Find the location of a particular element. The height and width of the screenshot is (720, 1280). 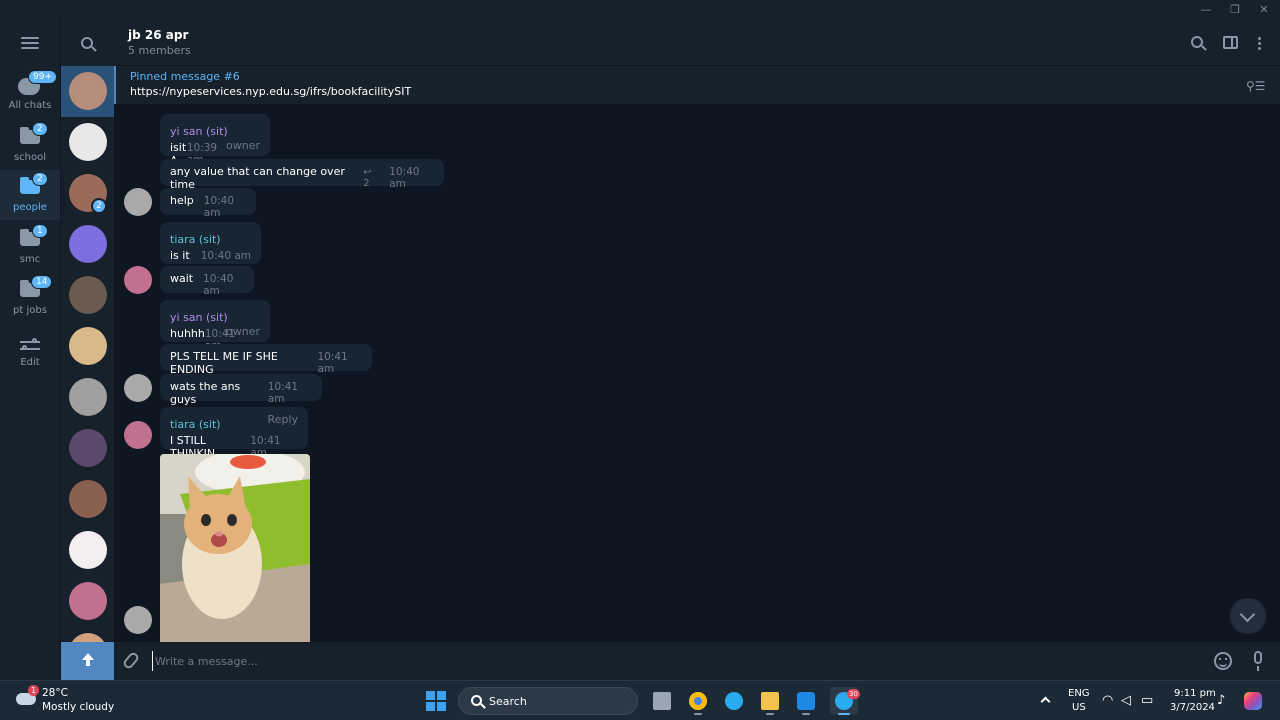

vscode-icon is located at coordinates (806, 701).